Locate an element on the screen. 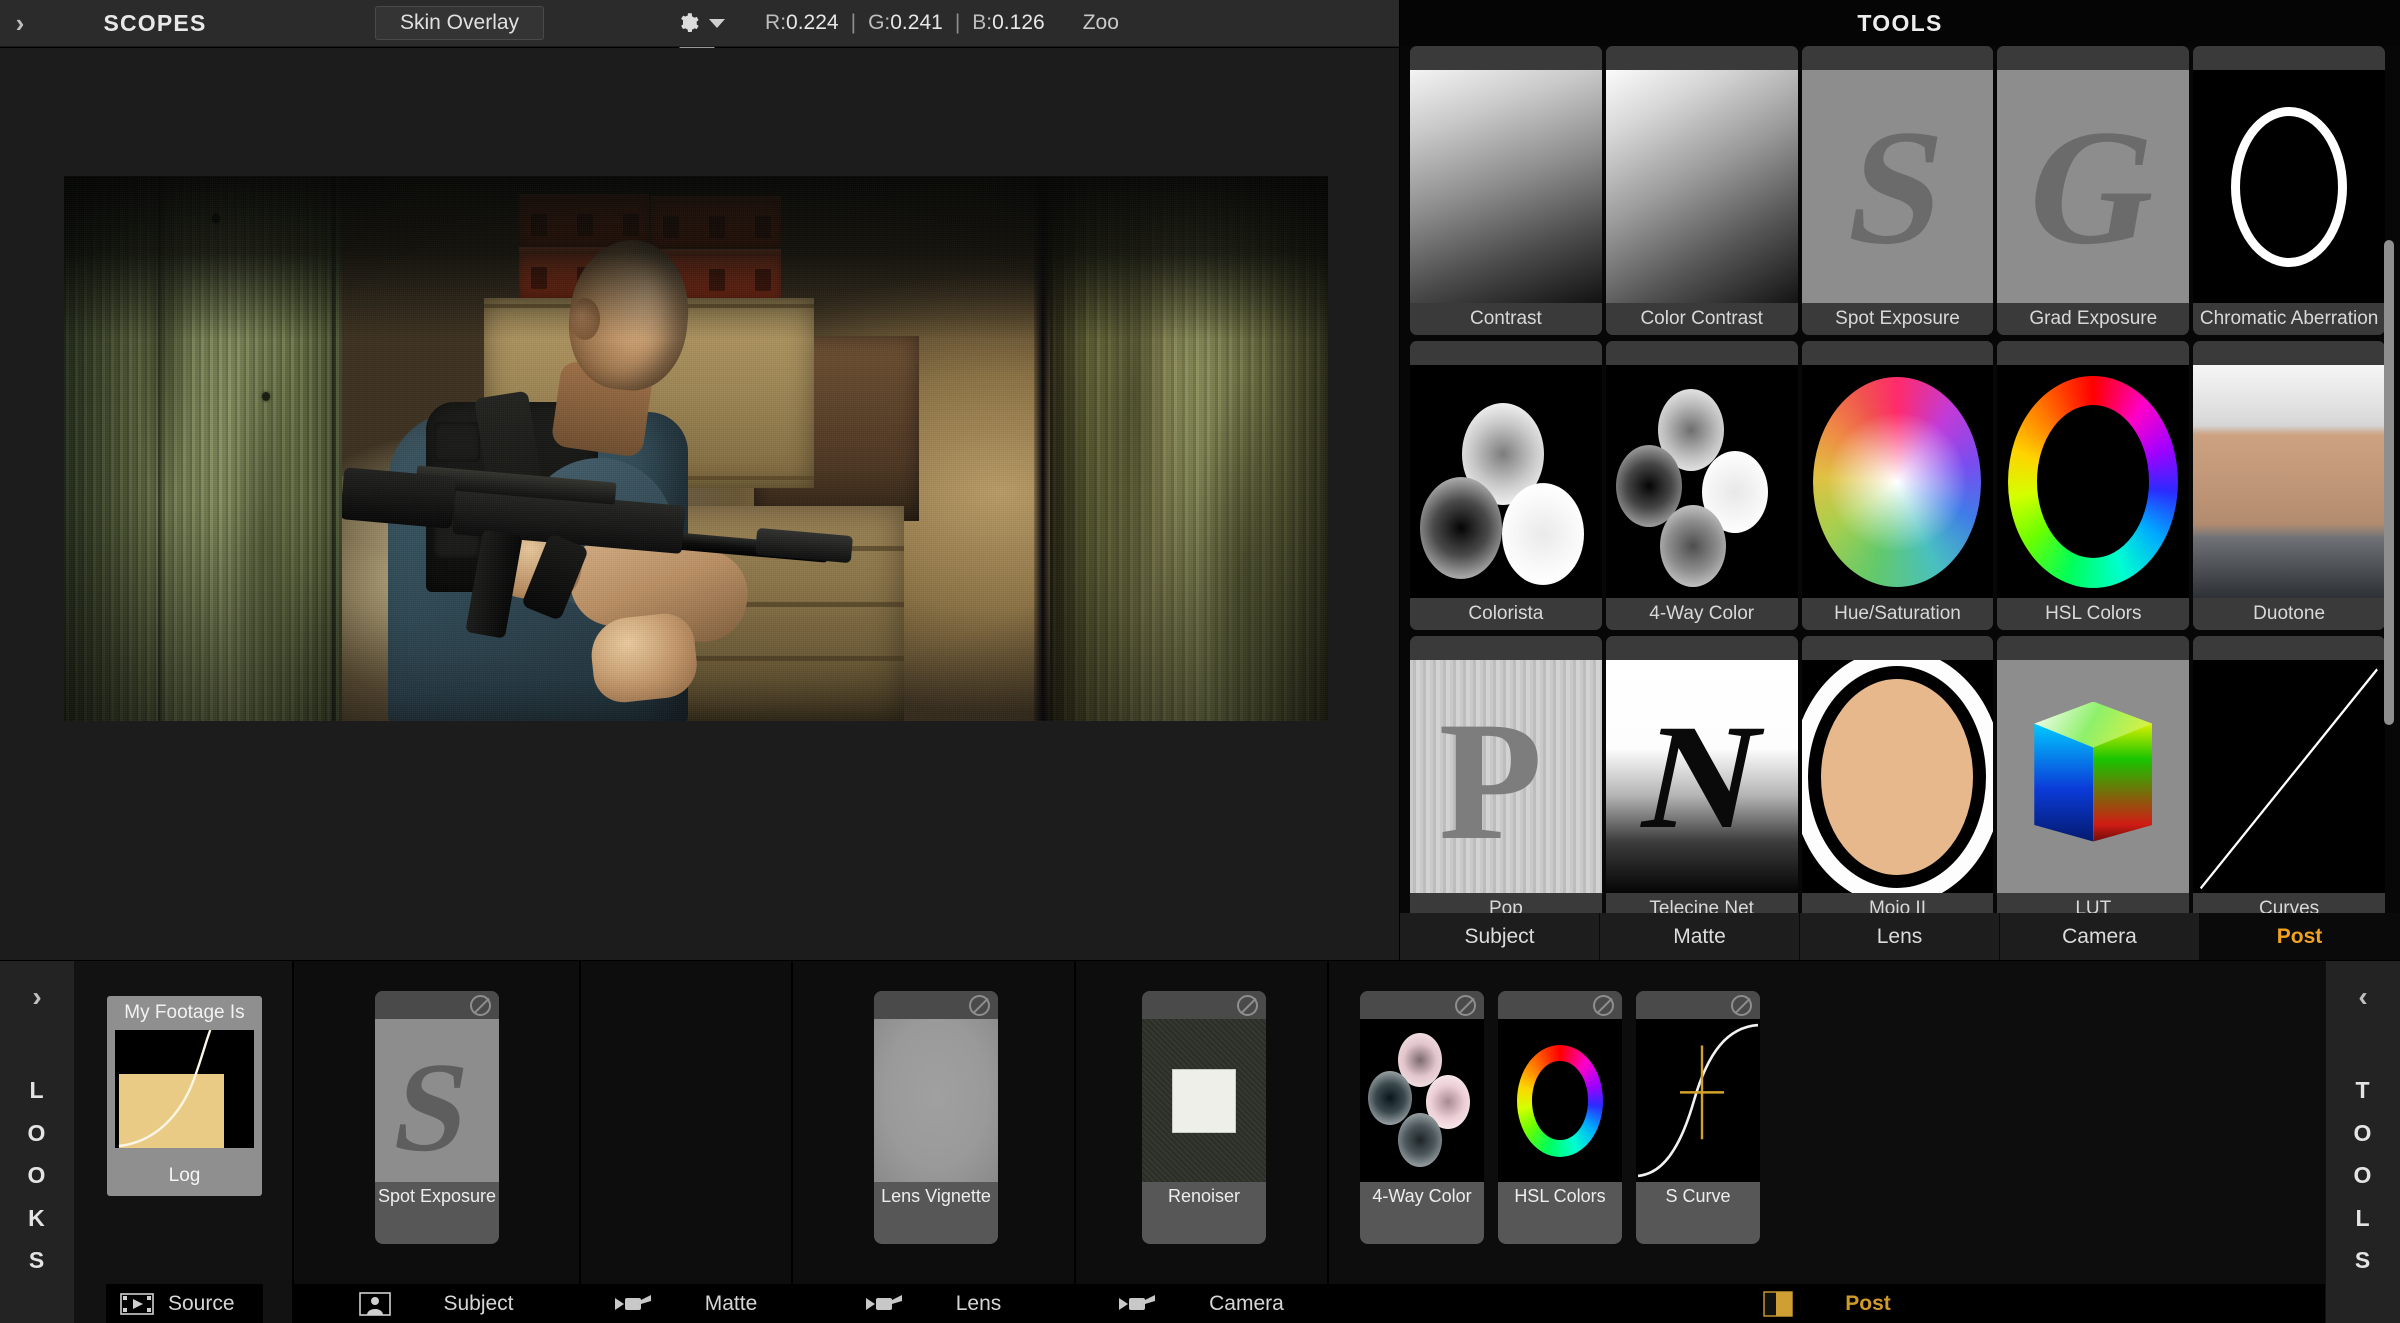  tool-card-label: Hue/Saturation is located at coordinates (1897, 614).